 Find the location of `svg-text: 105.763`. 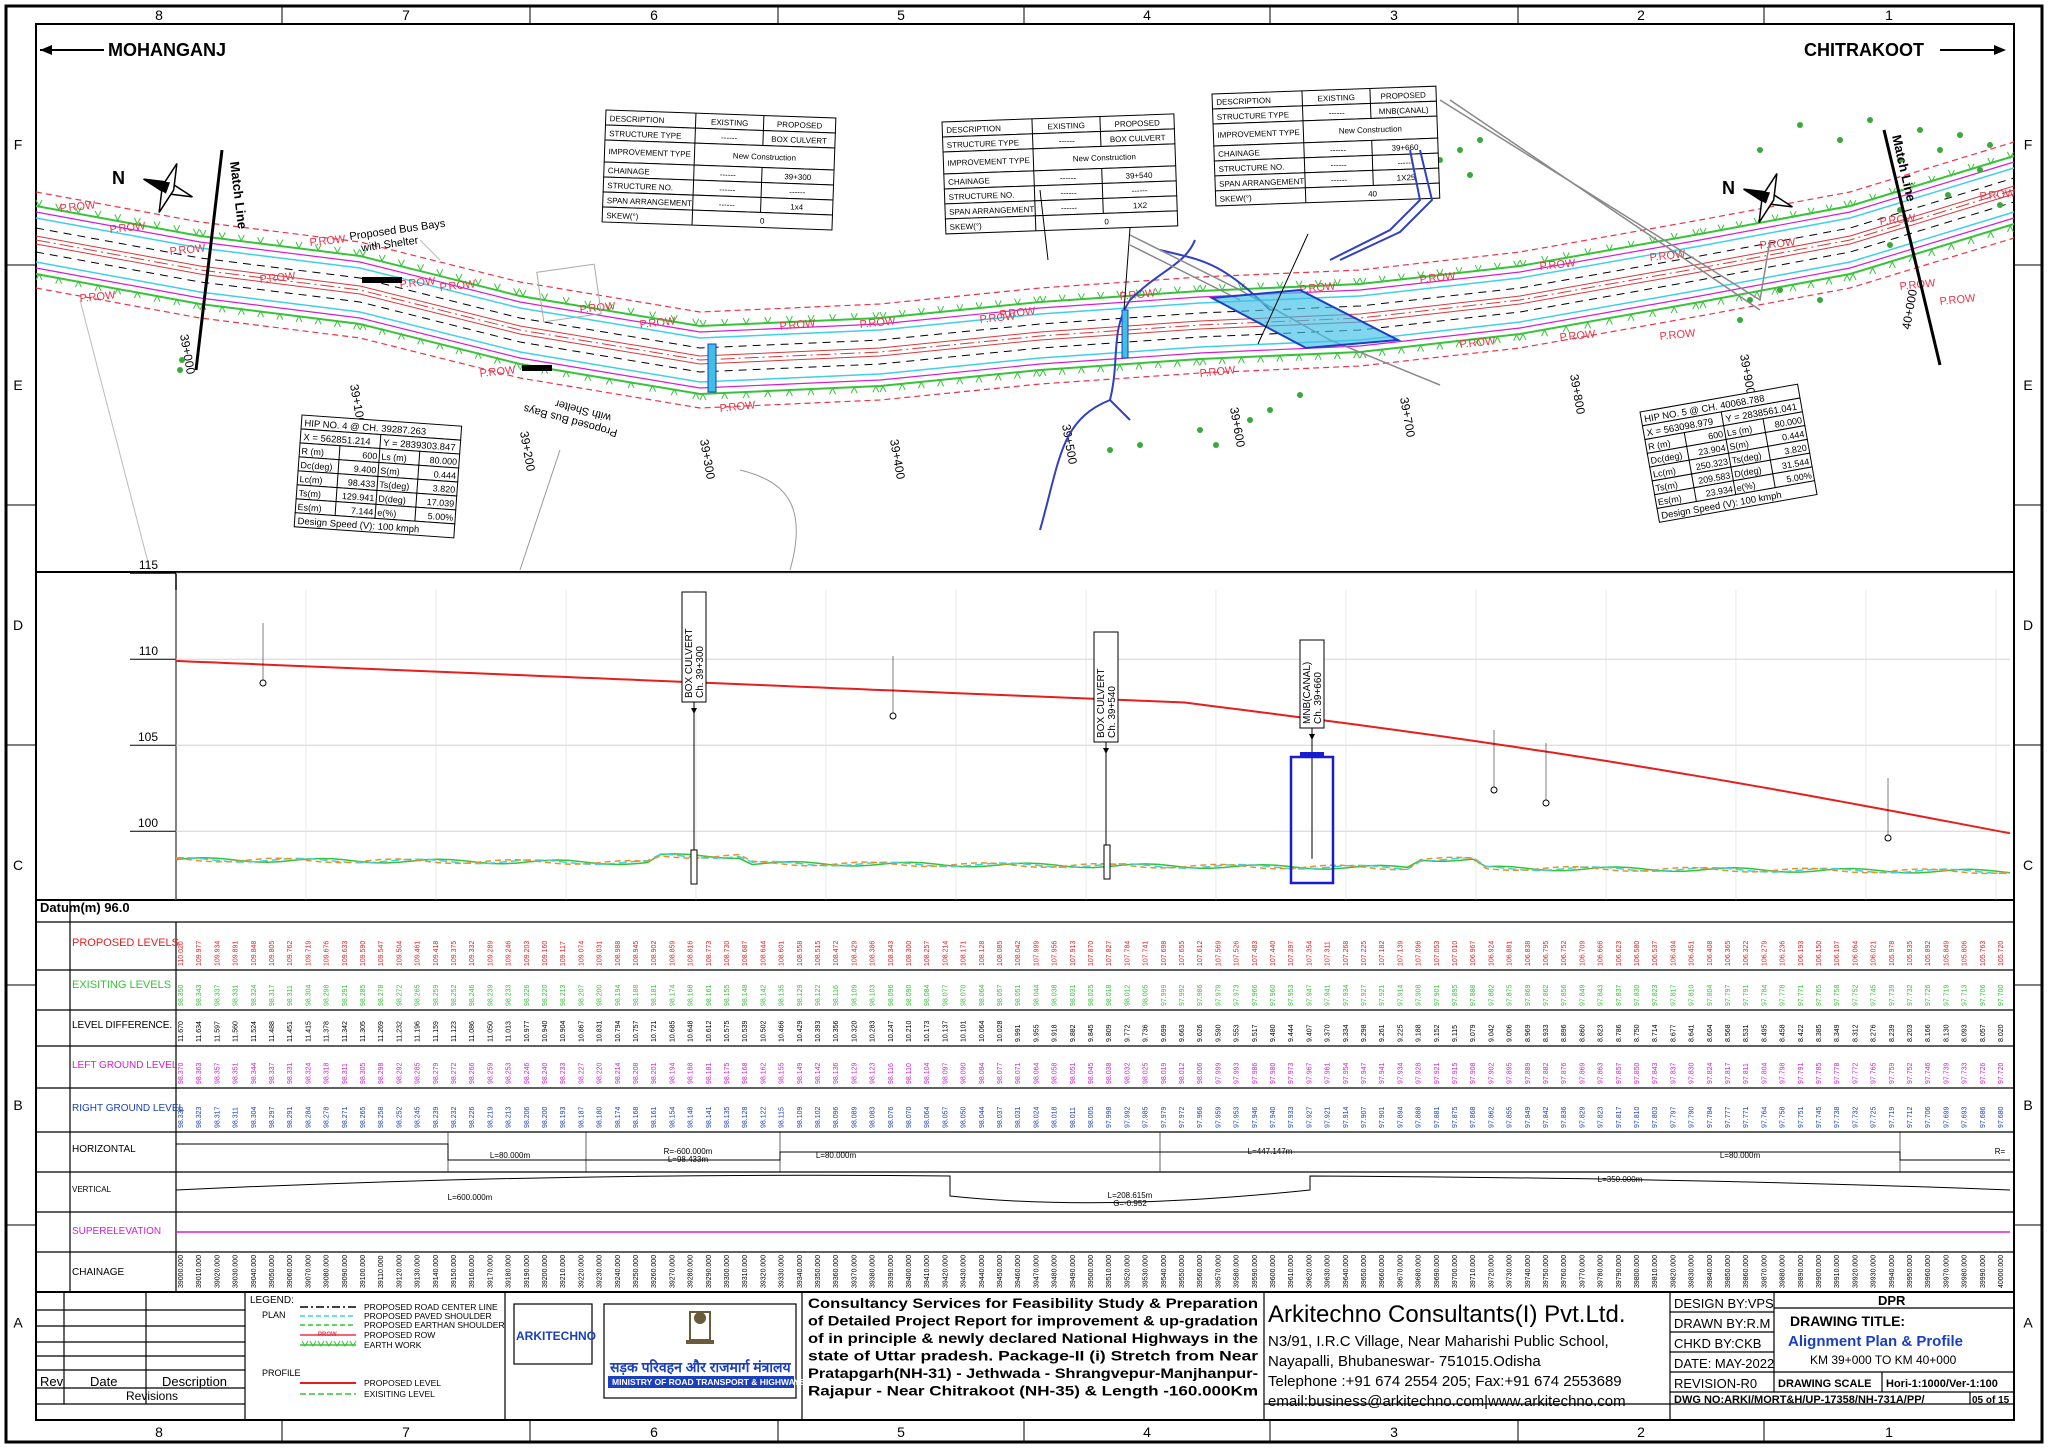

svg-text: 105.763 is located at coordinates (1983, 953).